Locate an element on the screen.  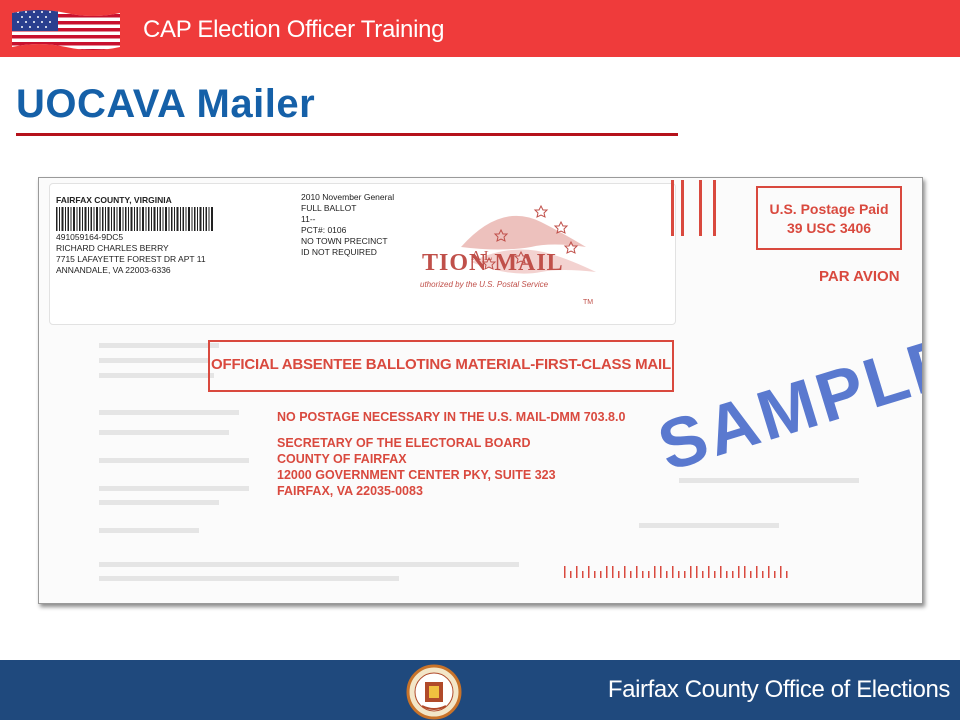
voter-street: 7715 LAFAYETTE FOREST DR APT 11 is located at coordinates (131, 259).